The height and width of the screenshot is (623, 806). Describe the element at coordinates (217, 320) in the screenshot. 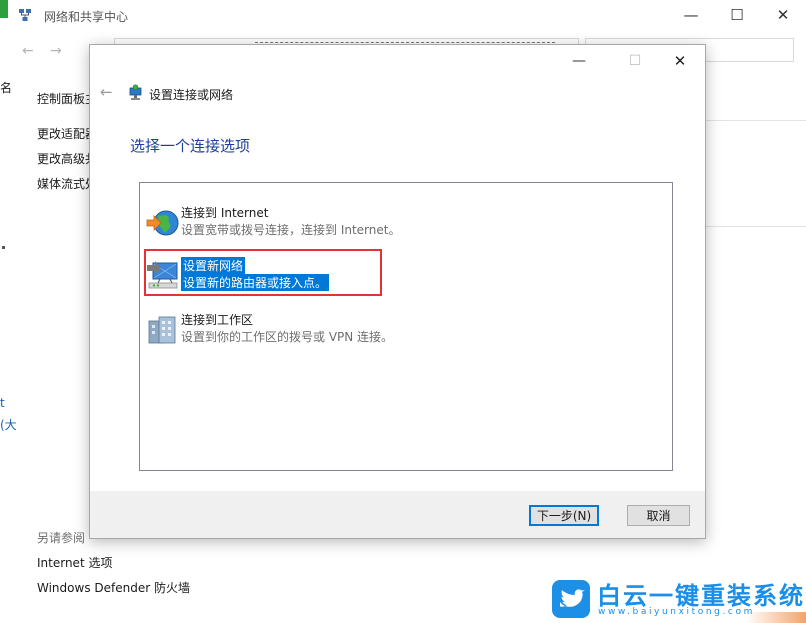

I see `option-title: 连接到工作区` at that location.